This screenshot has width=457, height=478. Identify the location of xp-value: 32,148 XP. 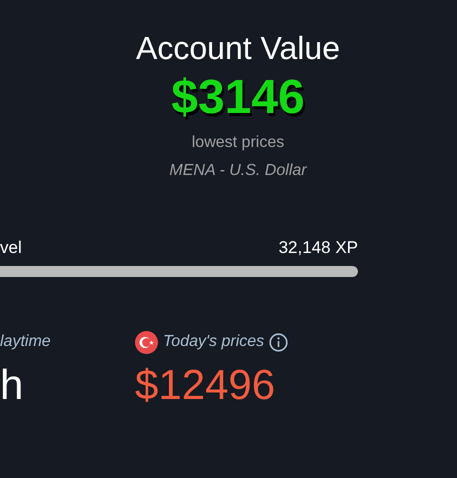
(318, 248).